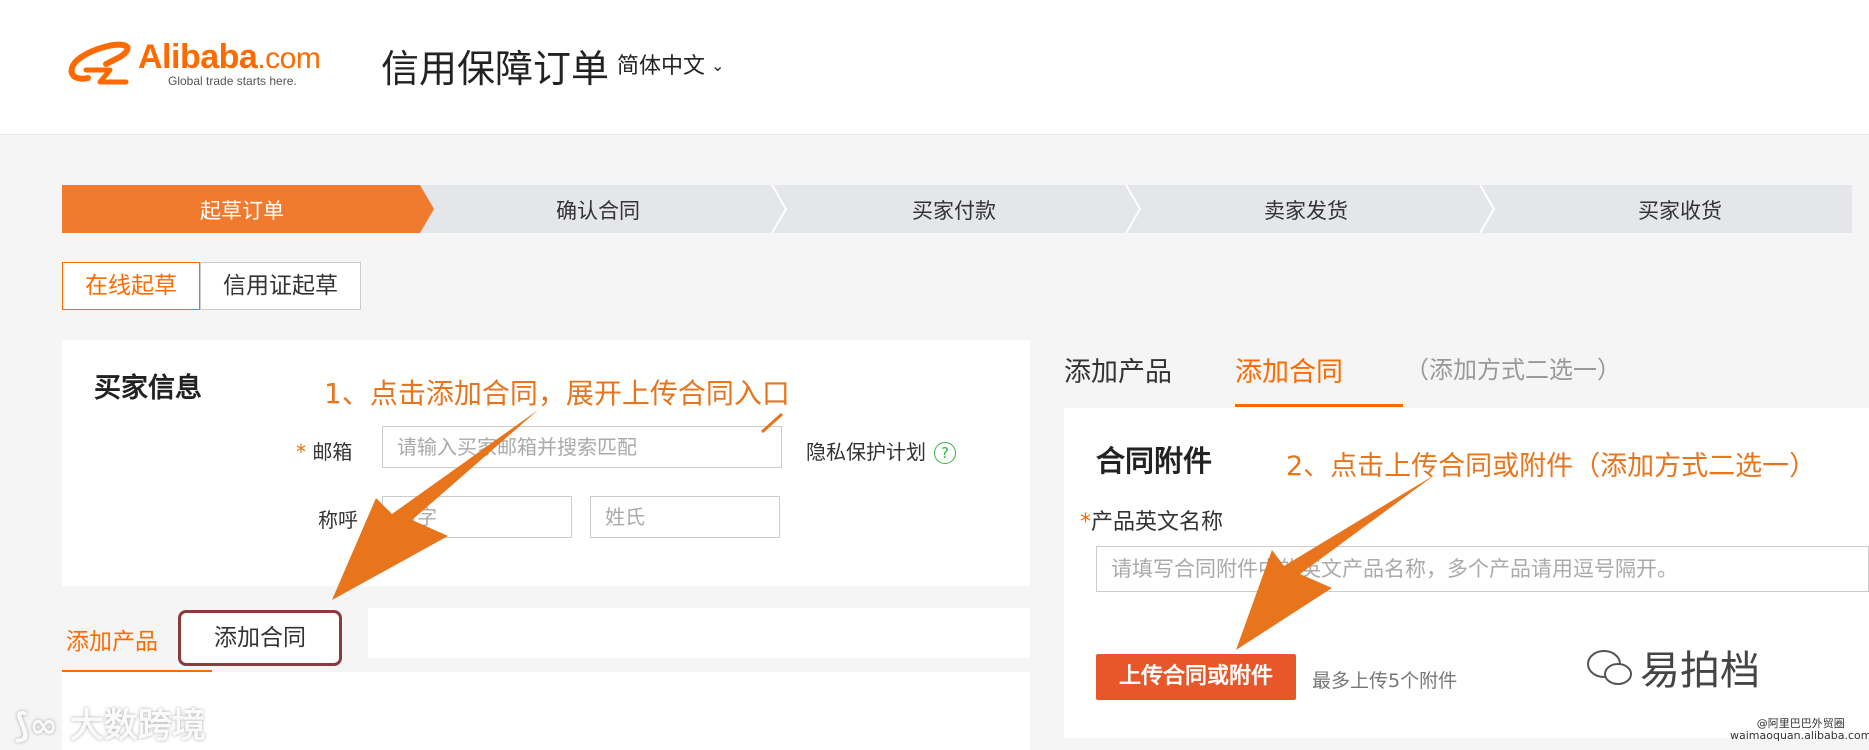  I want to click on wechat-icon, so click(1609, 667).